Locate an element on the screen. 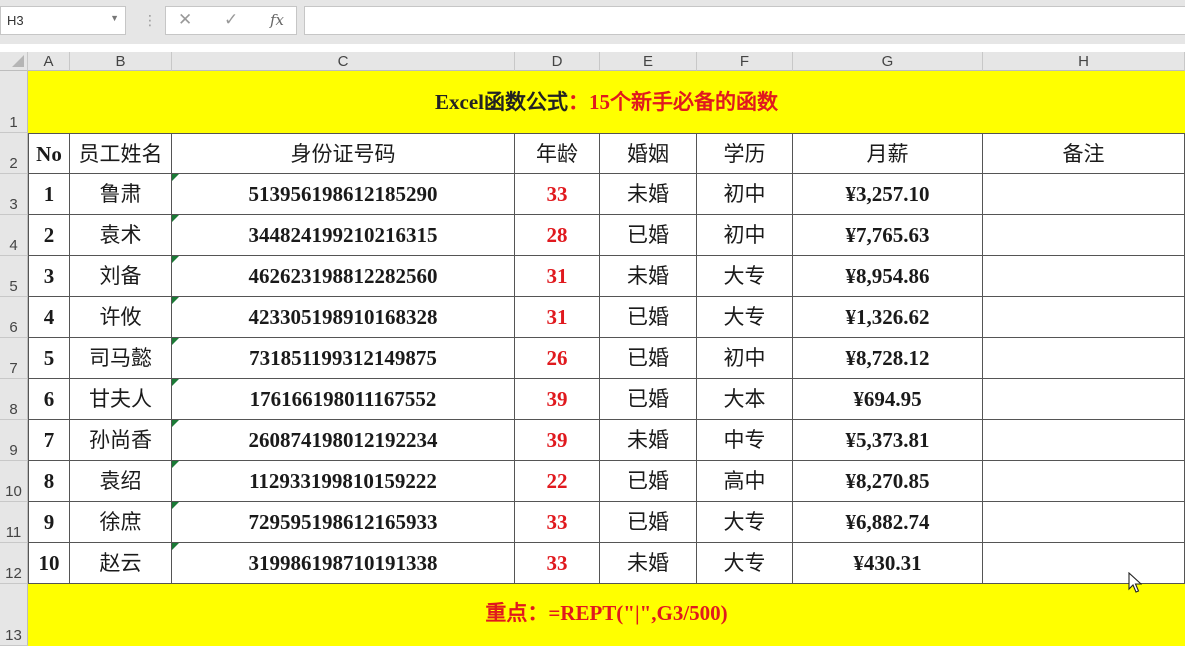 This screenshot has width=1185, height=648. cell-id: 731851199312149875 is located at coordinates (343, 358).